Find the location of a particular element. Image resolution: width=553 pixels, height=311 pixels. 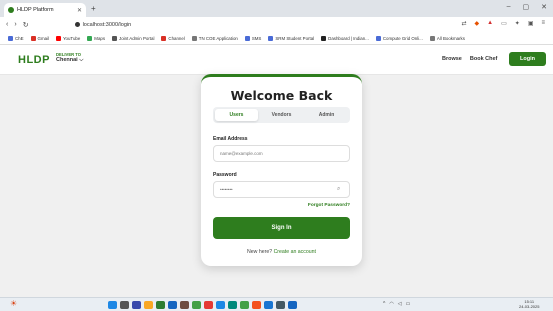

minimize-icon: – is located at coordinates (509, 7).